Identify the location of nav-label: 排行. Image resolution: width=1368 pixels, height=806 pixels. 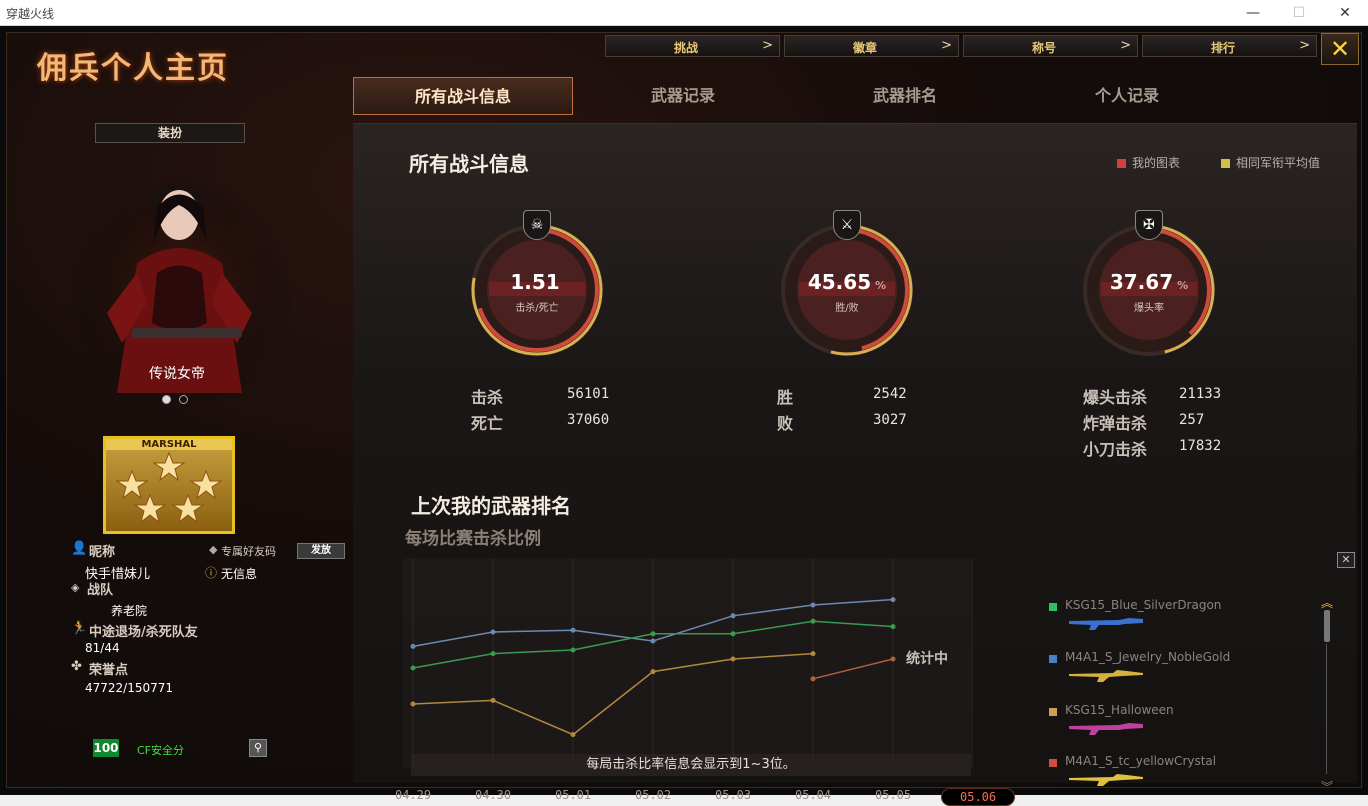
(1222, 48).